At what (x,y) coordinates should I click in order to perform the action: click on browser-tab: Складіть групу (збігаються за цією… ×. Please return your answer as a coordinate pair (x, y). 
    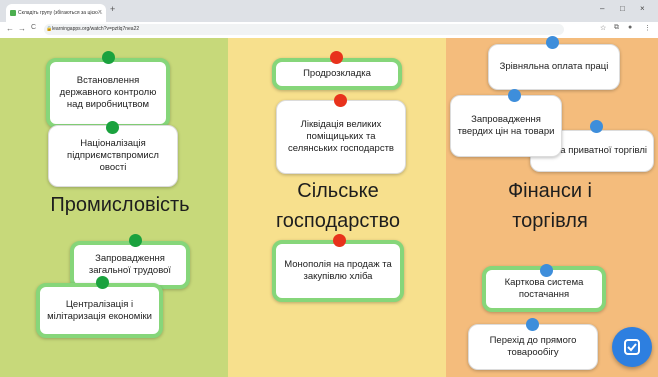
    Looking at the image, I should click on (56, 13).